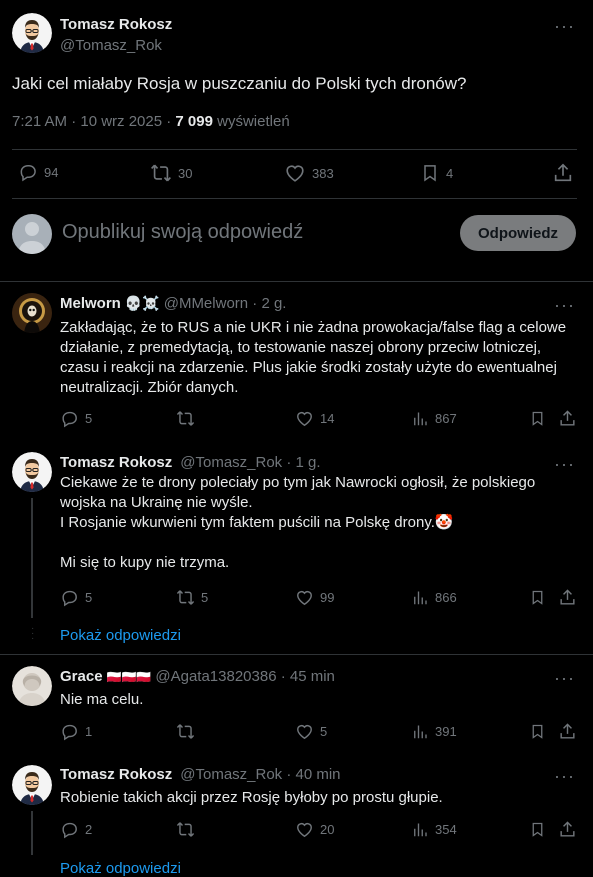 The image size is (593, 877). I want to click on reply-button: 94, so click(38, 172).